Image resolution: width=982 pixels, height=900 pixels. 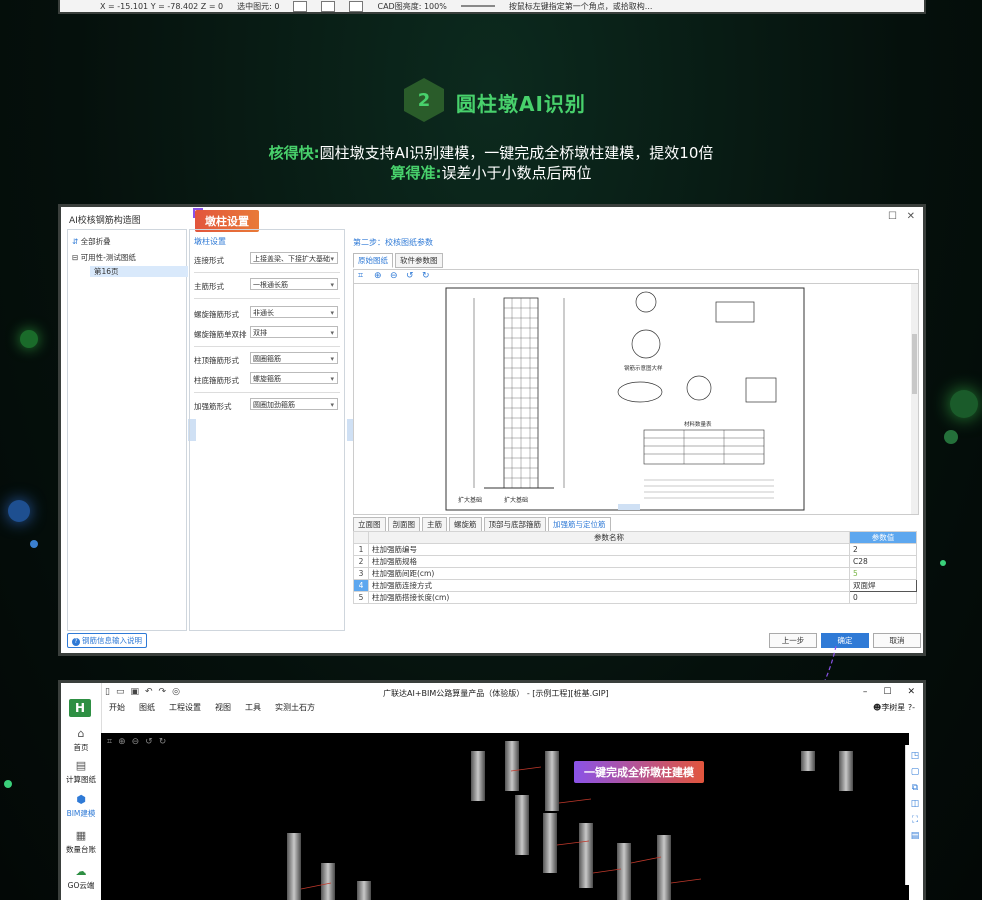 I want to click on setting-select: 一根通长筋, so click(x=294, y=284).